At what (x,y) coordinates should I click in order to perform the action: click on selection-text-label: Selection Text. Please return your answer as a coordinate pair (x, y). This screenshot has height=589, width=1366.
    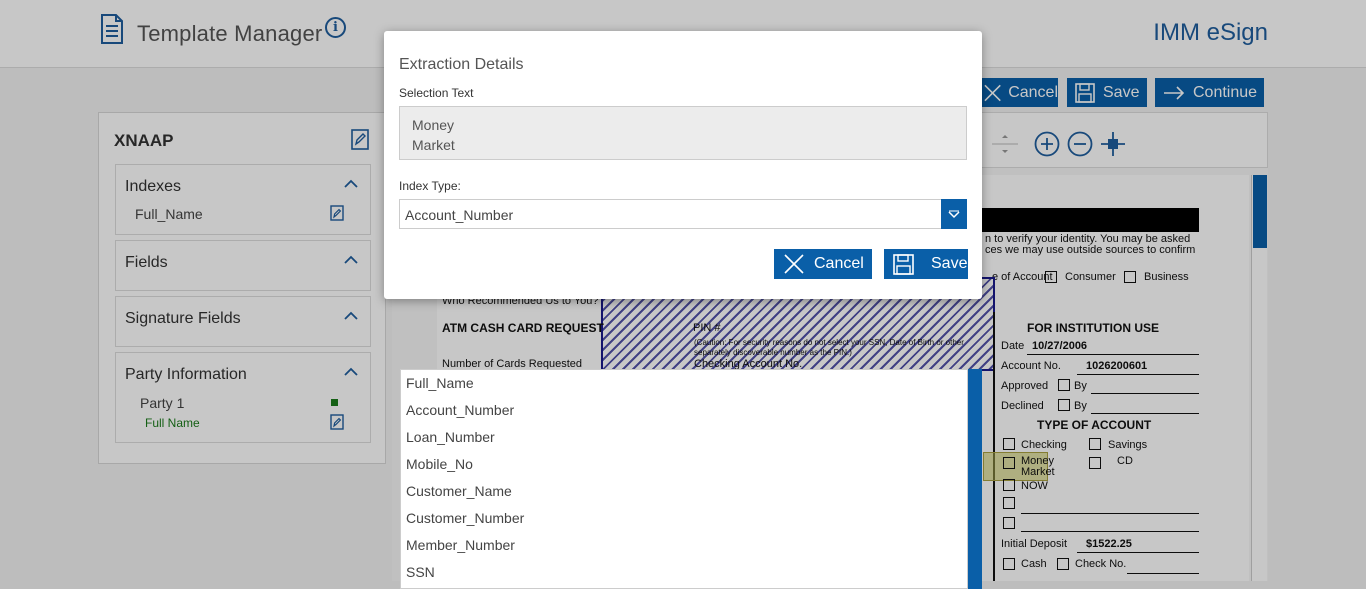
    Looking at the image, I should click on (436, 93).